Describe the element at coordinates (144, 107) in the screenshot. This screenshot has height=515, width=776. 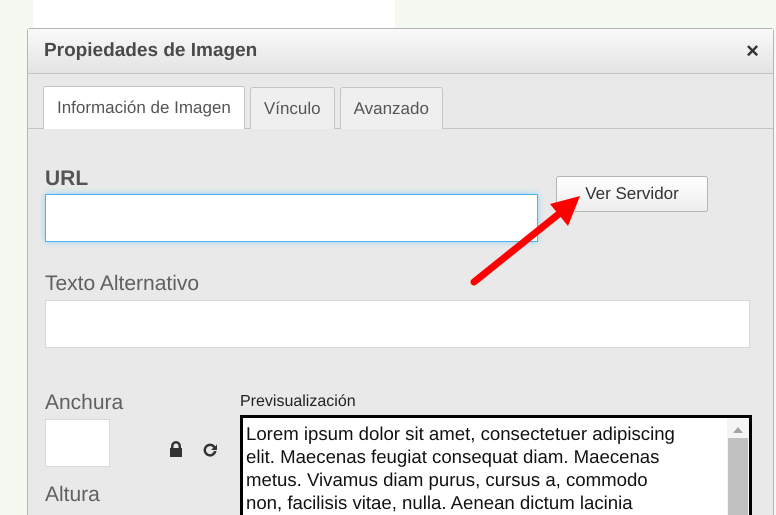
I see `tab: Información de Imagen` at that location.